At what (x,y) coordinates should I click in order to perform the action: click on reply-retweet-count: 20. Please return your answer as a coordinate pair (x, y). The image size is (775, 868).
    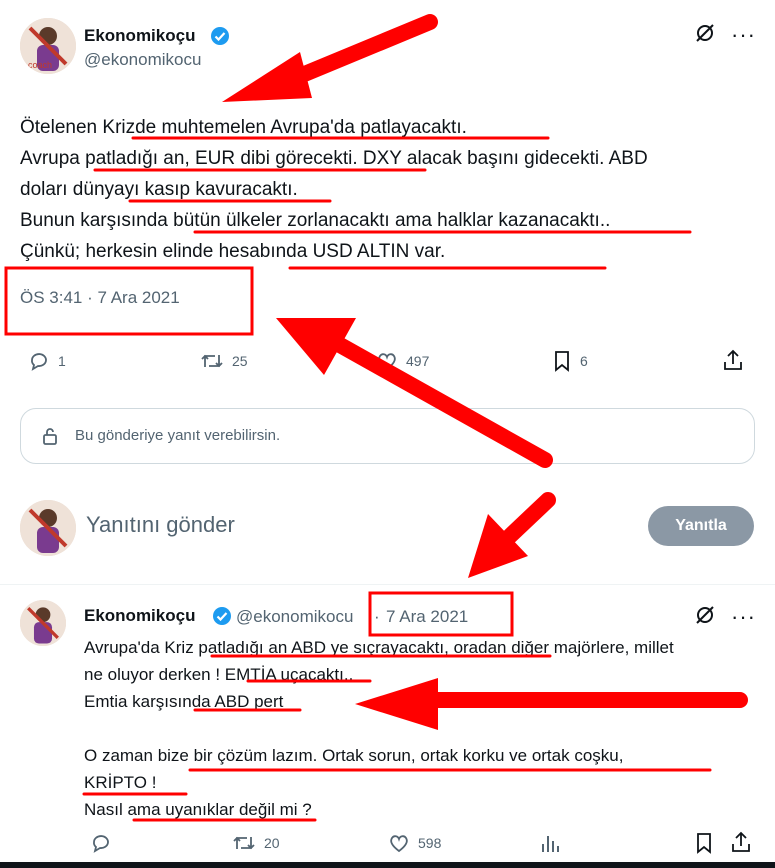
    Looking at the image, I should click on (272, 843).